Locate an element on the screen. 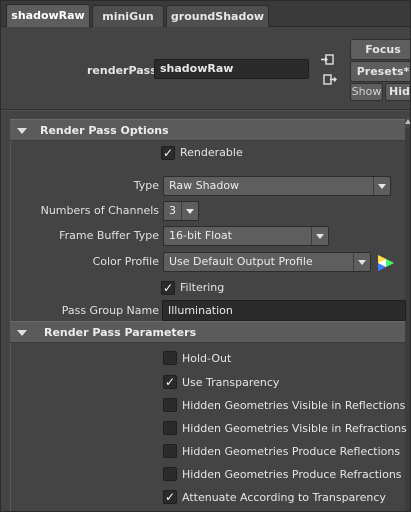  channels-dropdown: 3 is located at coordinates (181, 211).